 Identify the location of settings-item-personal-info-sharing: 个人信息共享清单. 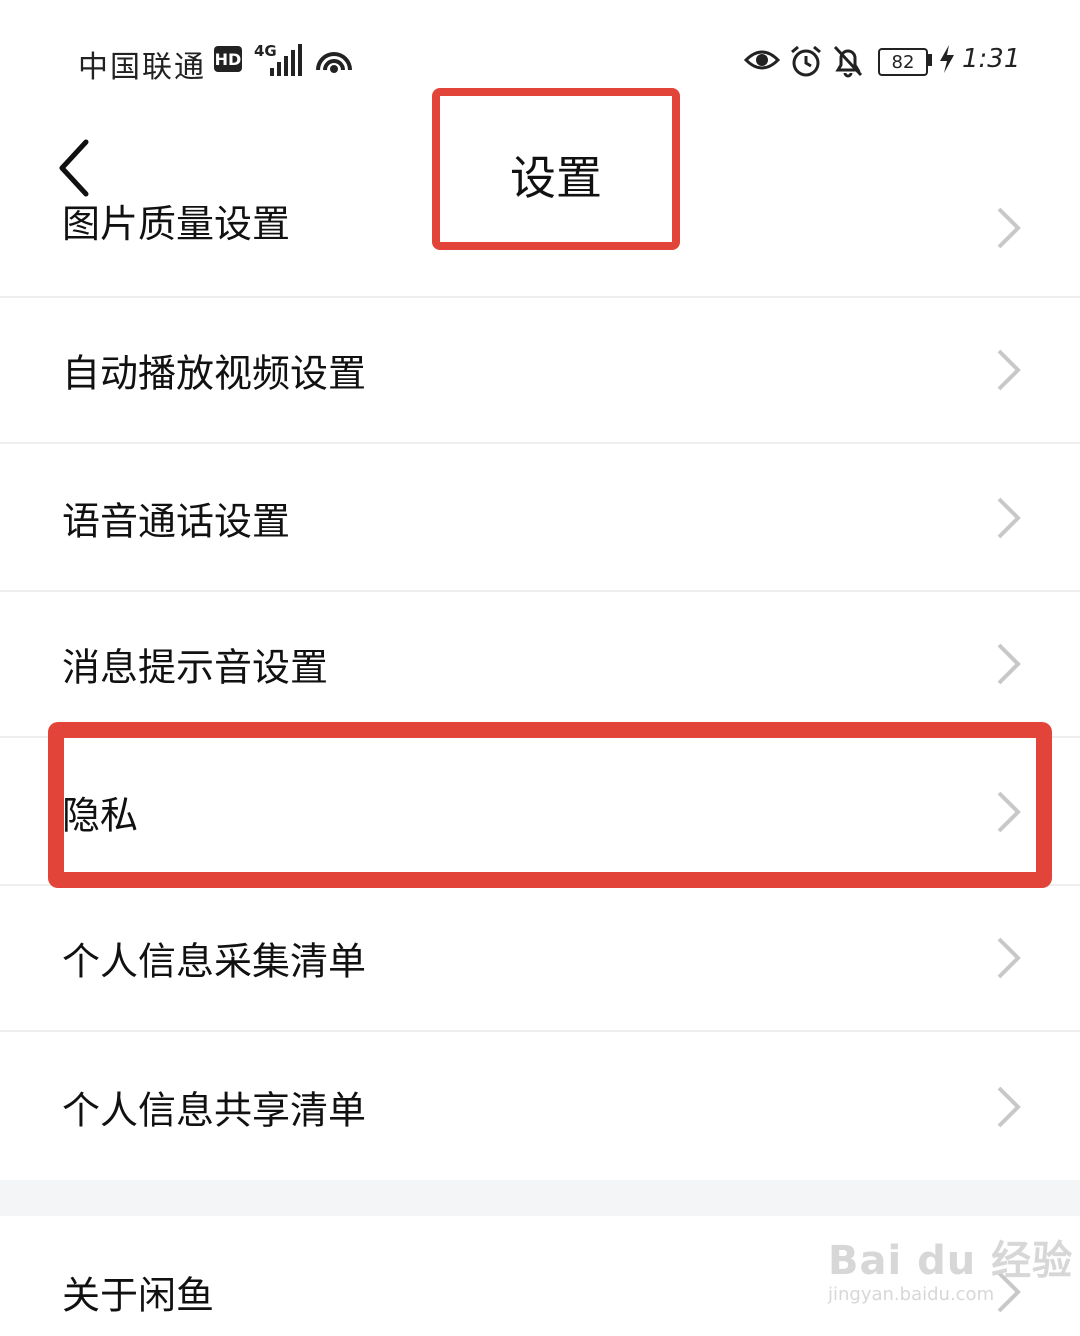
(540, 1107).